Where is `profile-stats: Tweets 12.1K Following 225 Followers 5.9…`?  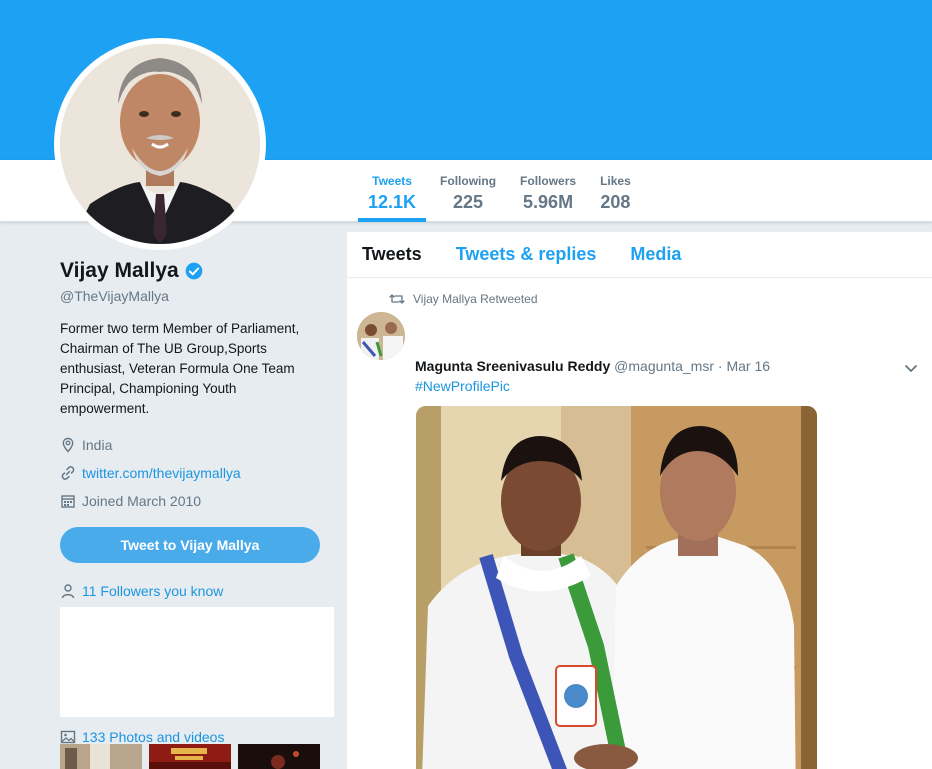 profile-stats: Tweets 12.1K Following 225 Followers 5.9… is located at coordinates (499, 191).